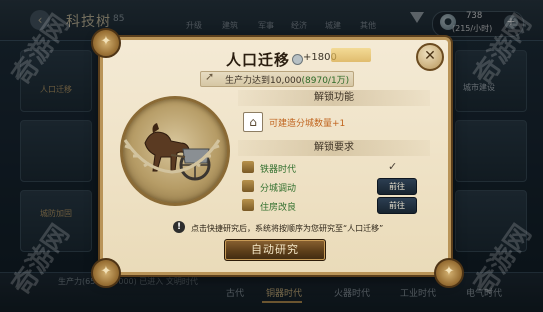  I want to click on requirement-label: 生产力达到10,000, so click(263, 81).